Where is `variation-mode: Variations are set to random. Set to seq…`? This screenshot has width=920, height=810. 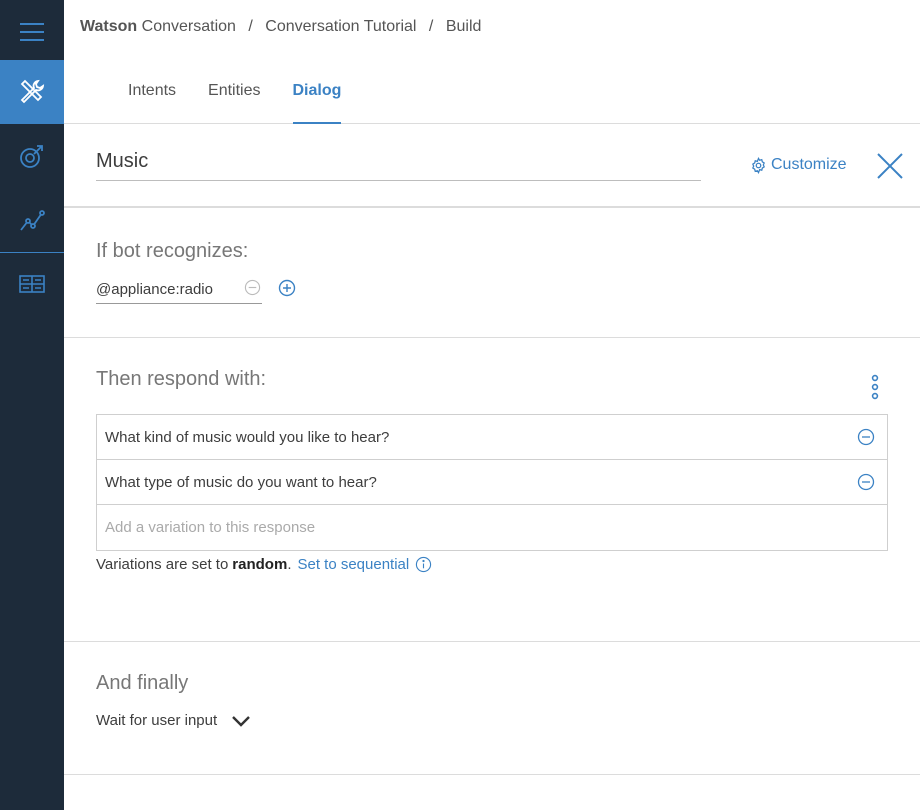
variation-mode: Variations are set to random. Set to seq… is located at coordinates (264, 564).